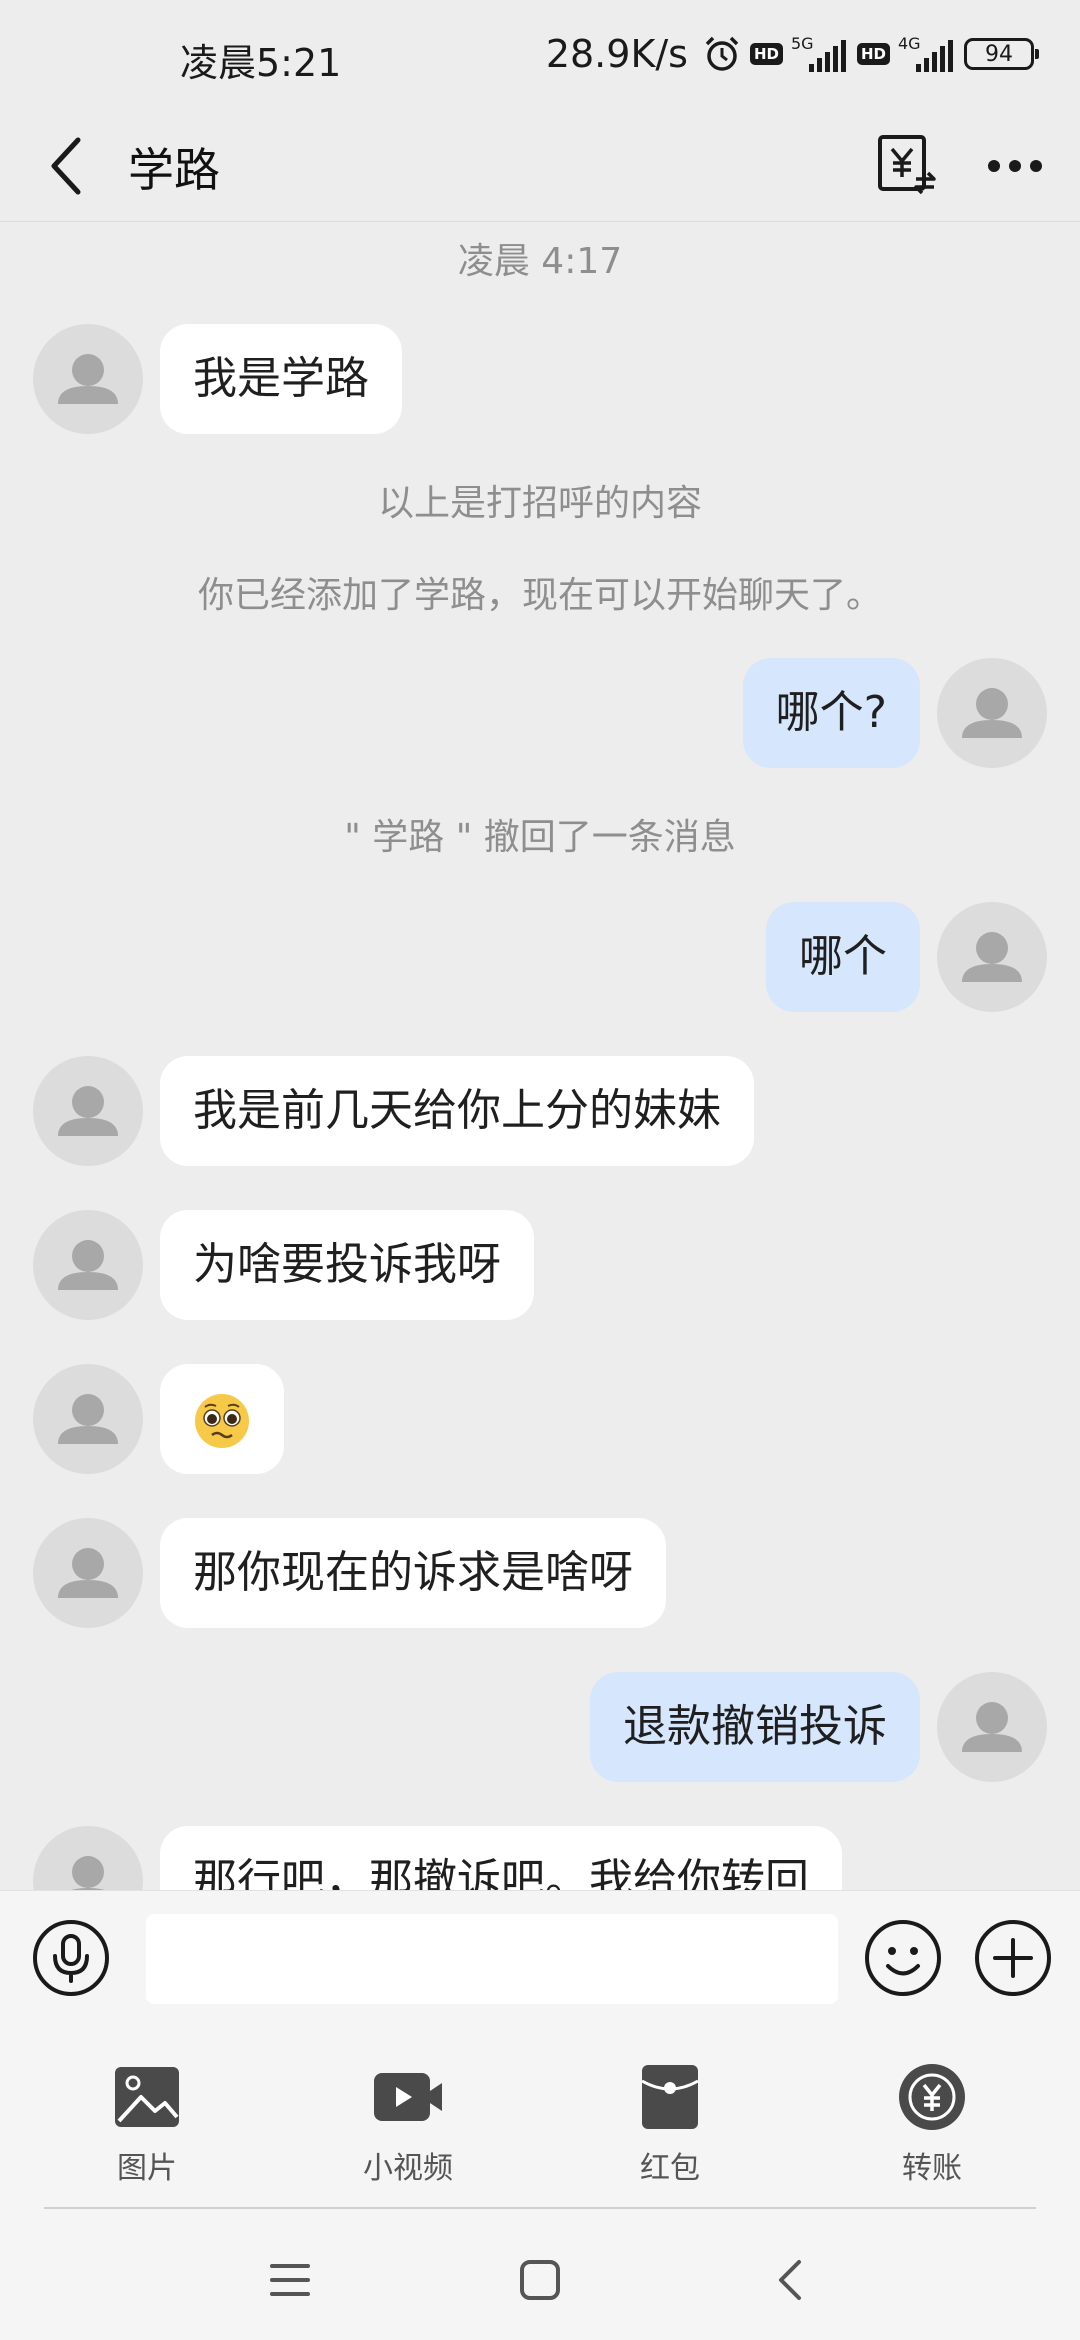 The width and height of the screenshot is (1080, 2340). I want to click on system-navigation-bar, so click(540, 2275).